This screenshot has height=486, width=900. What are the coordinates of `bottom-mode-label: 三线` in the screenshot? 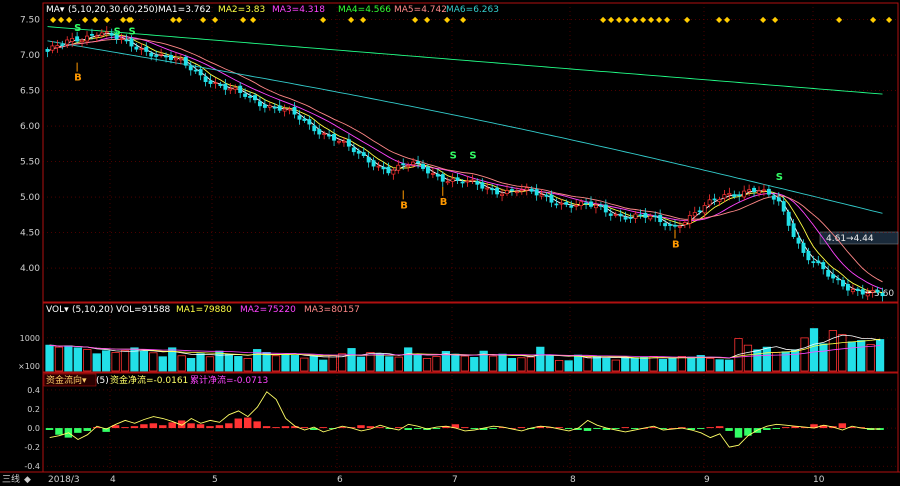 It's located at (11, 479).